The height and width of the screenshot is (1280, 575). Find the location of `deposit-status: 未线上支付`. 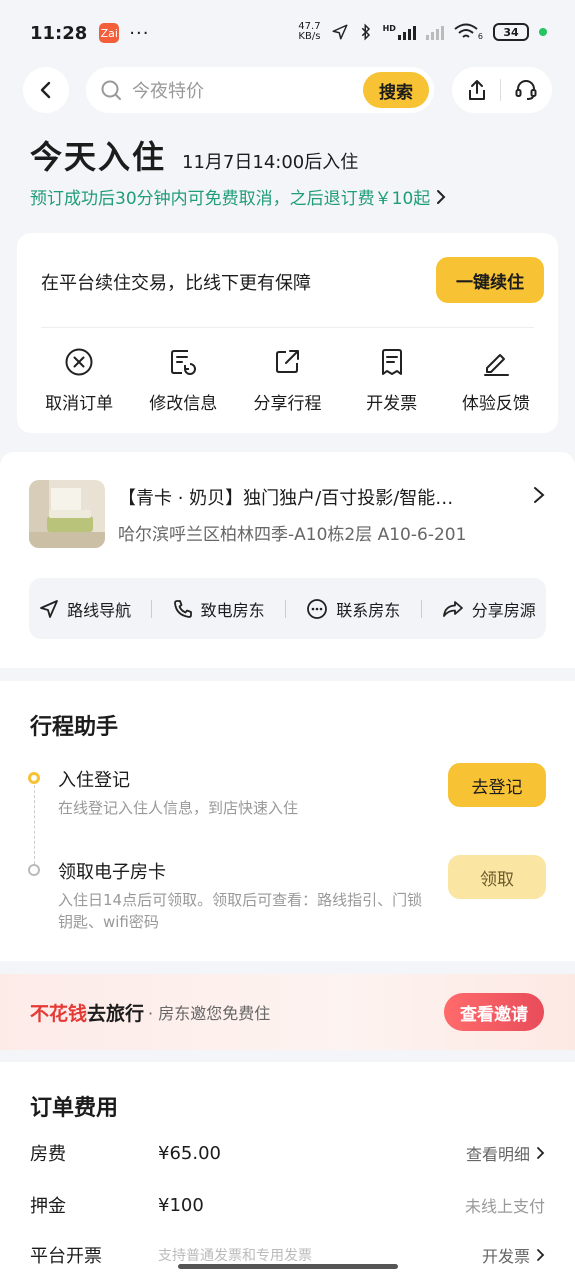

deposit-status: 未线上支付 is located at coordinates (504, 1206).